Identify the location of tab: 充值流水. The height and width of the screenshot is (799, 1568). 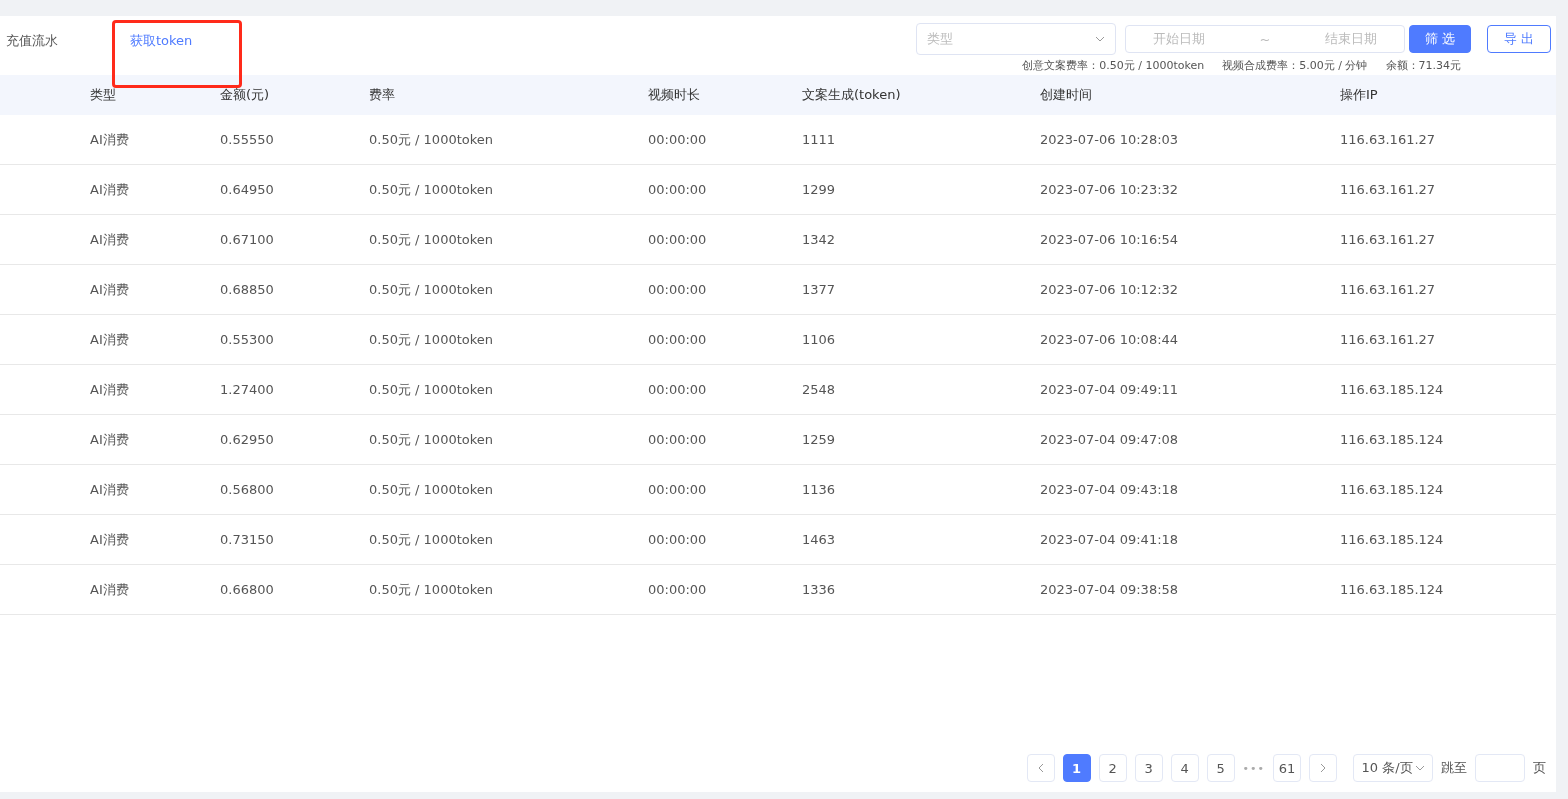
(68, 53).